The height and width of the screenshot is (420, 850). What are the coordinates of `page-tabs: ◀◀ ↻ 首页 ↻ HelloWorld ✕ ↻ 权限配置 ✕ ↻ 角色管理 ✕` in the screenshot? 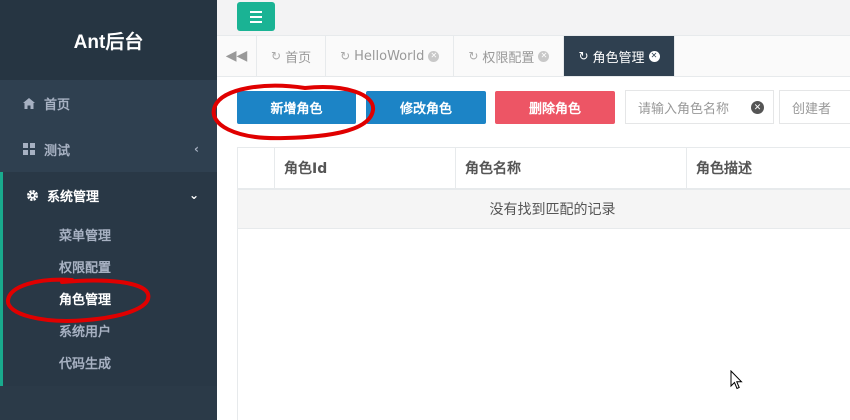 It's located at (533, 56).